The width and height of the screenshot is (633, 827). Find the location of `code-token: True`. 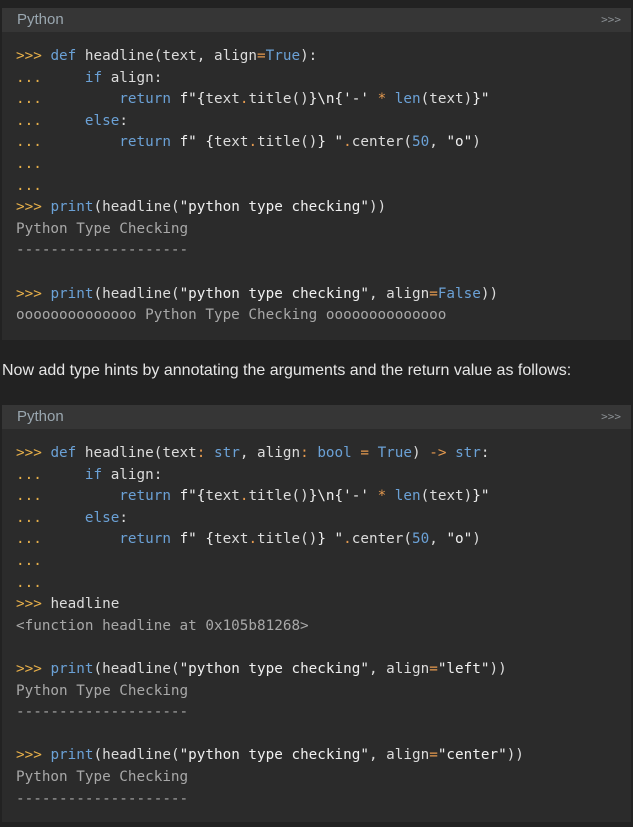

code-token: True is located at coordinates (283, 56).